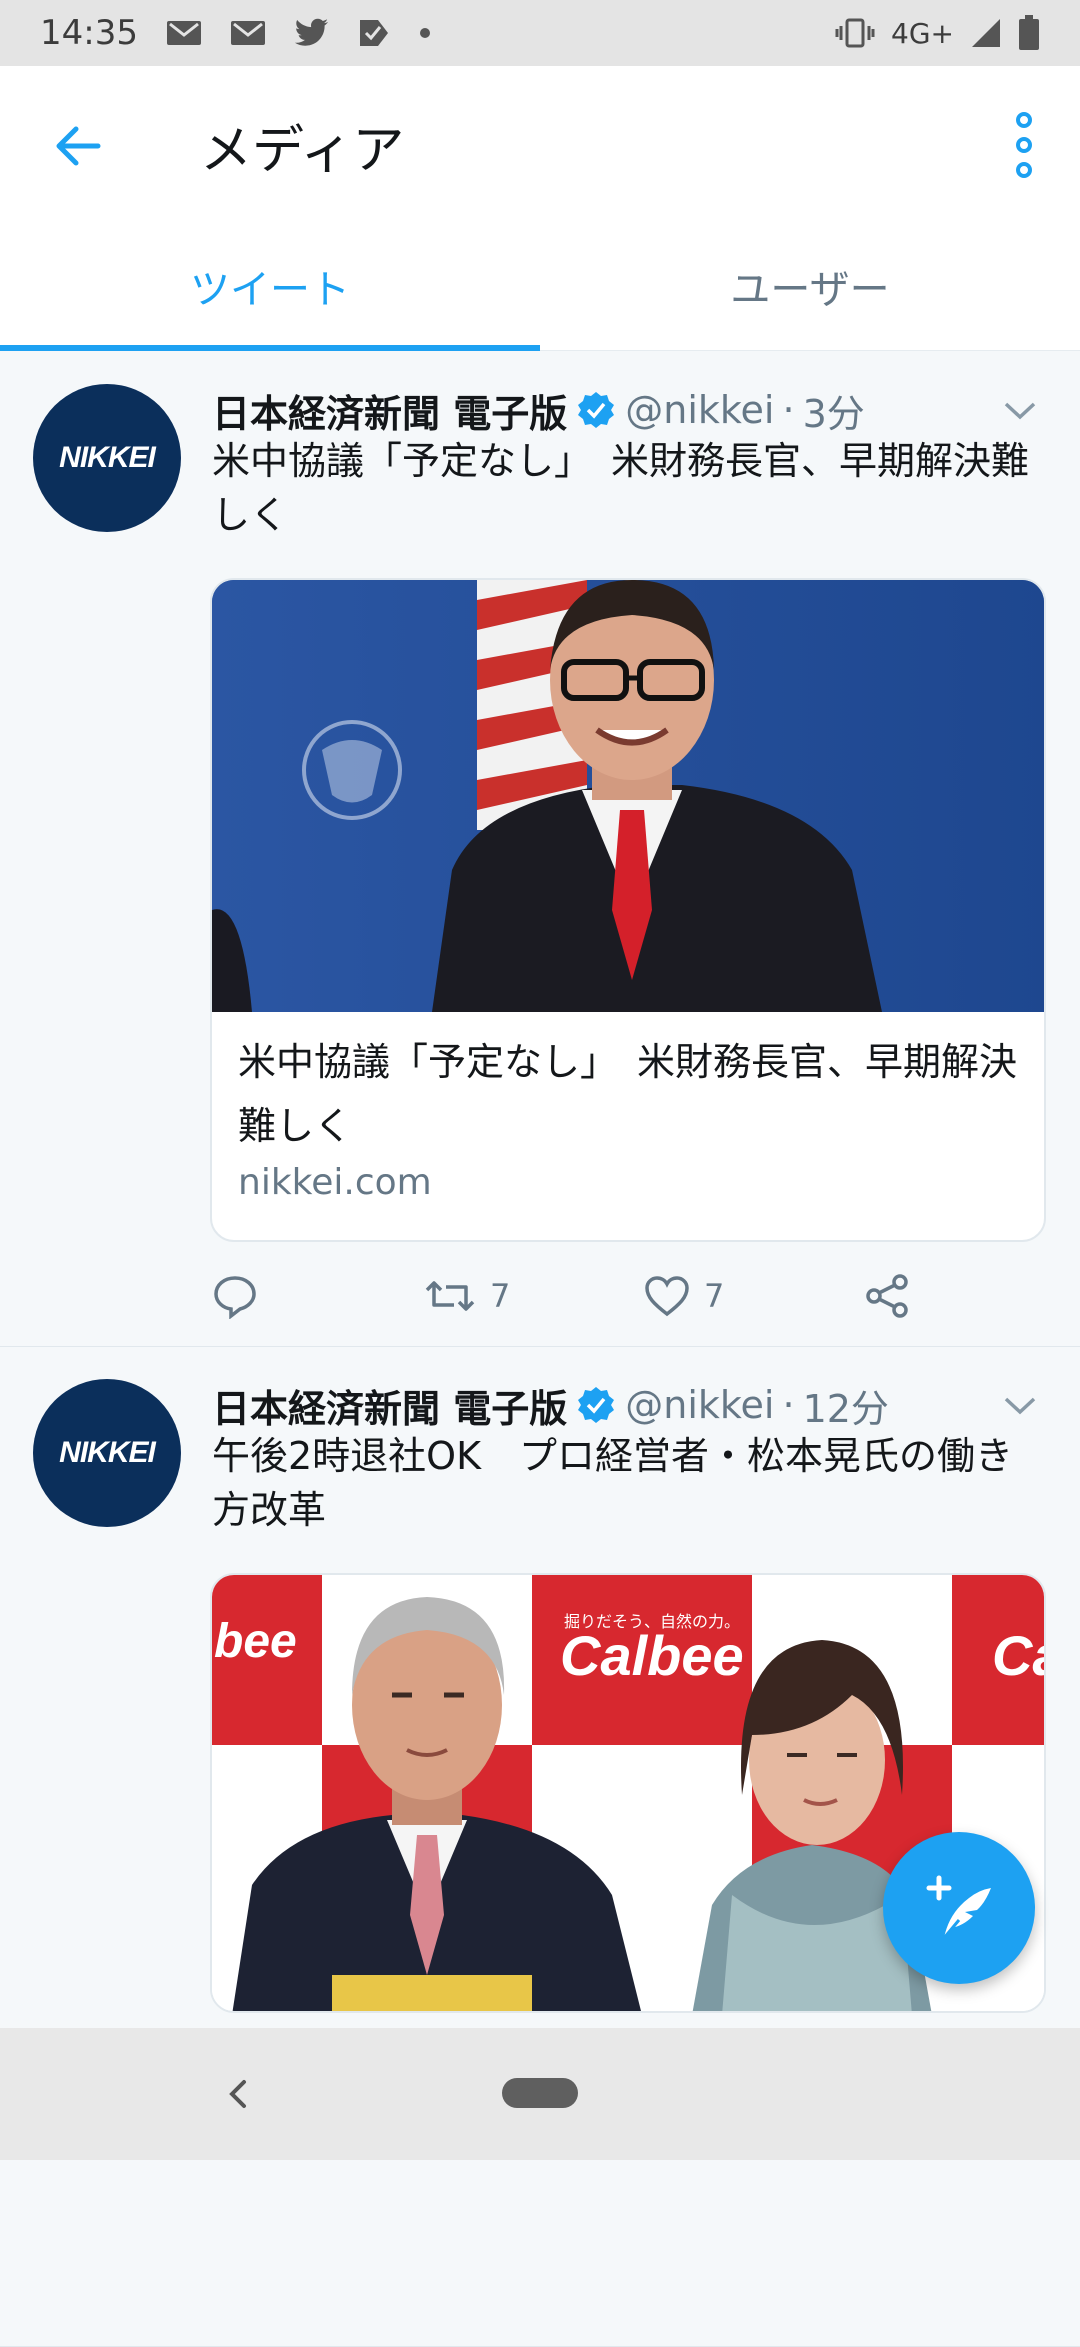 The height and width of the screenshot is (2347, 1080). What do you see at coordinates (855, 33) in the screenshot?
I see `vibrate-icon` at bounding box center [855, 33].